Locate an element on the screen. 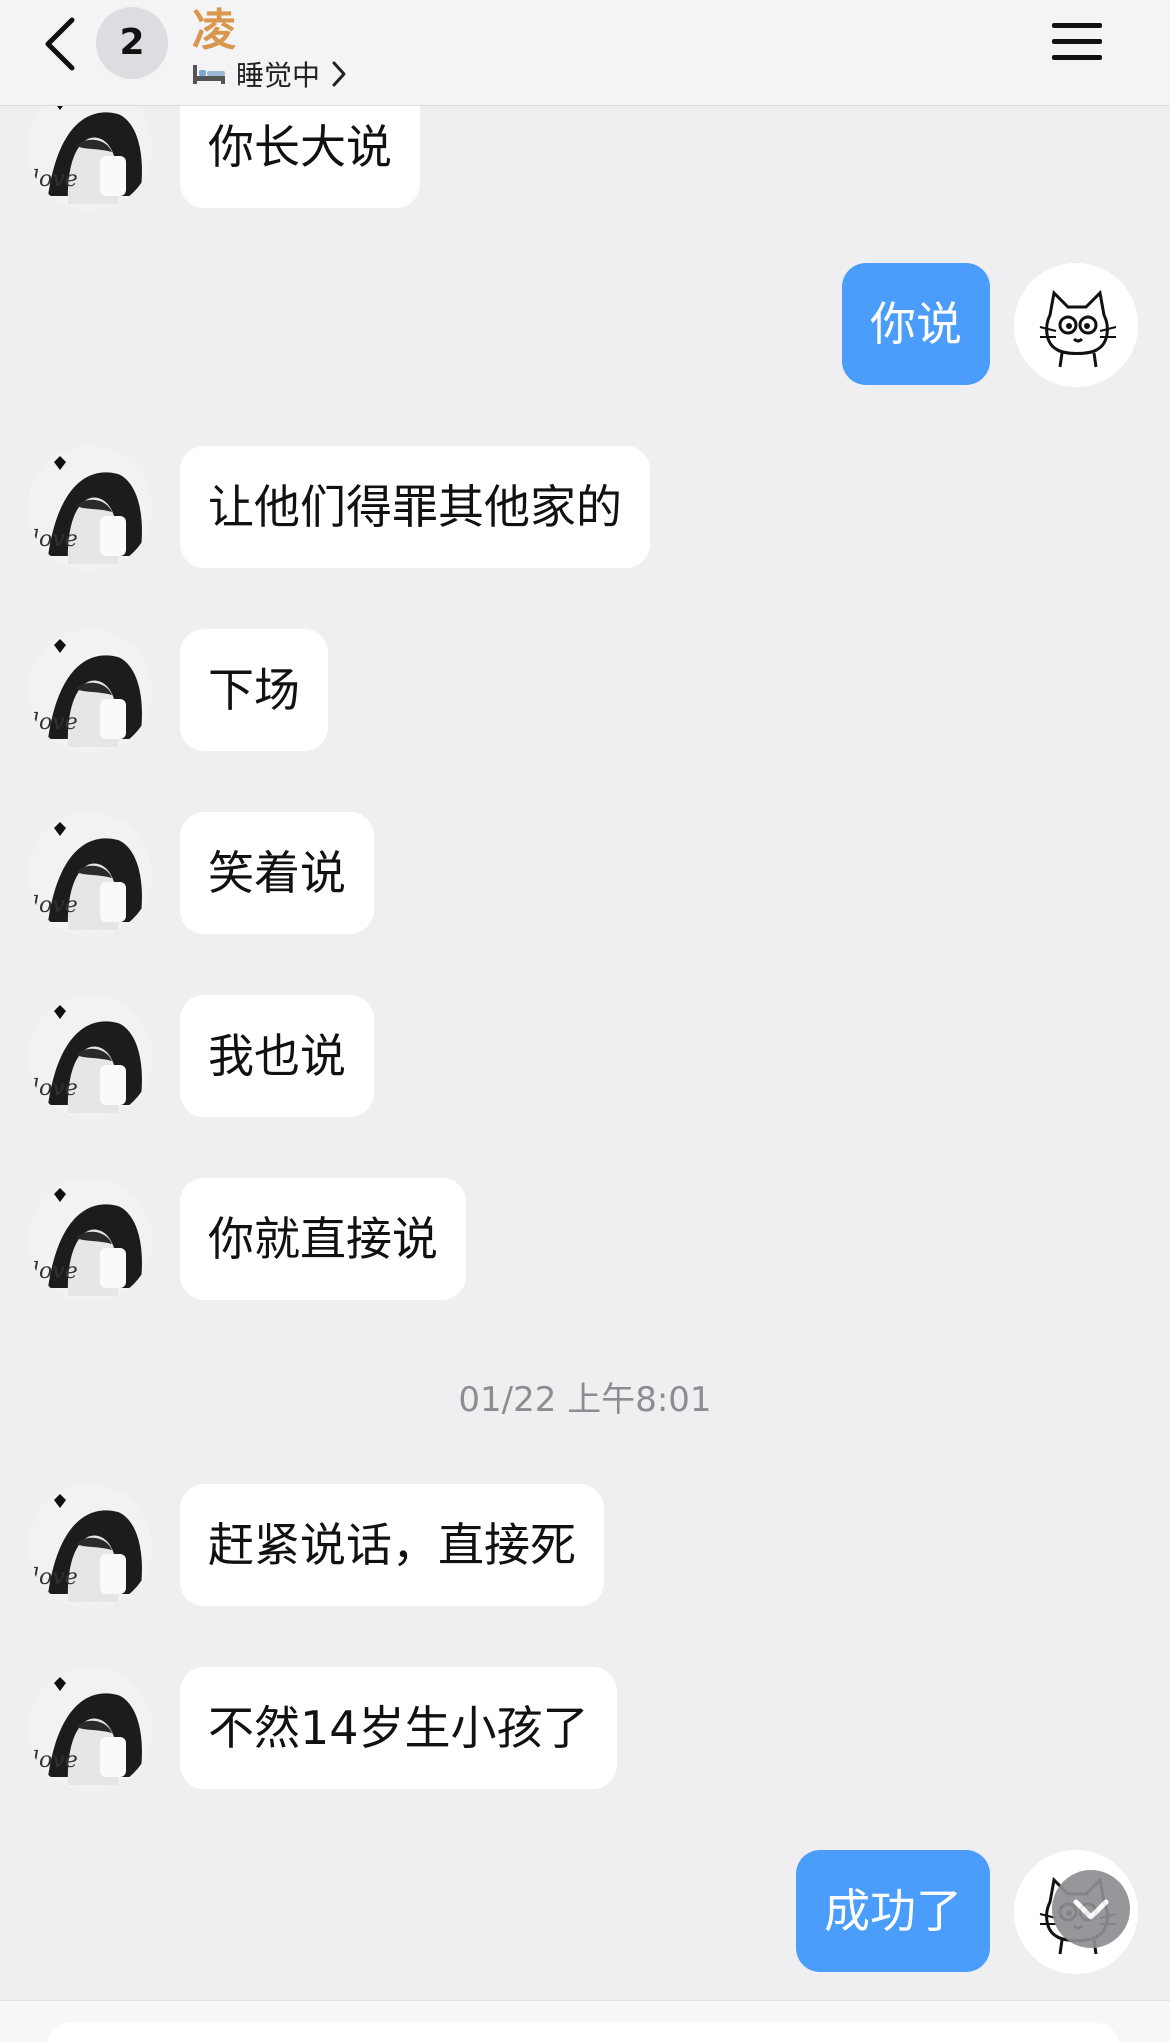 This screenshot has height=2042, width=1170. hamburger-menu-icon is located at coordinates (1077, 41).